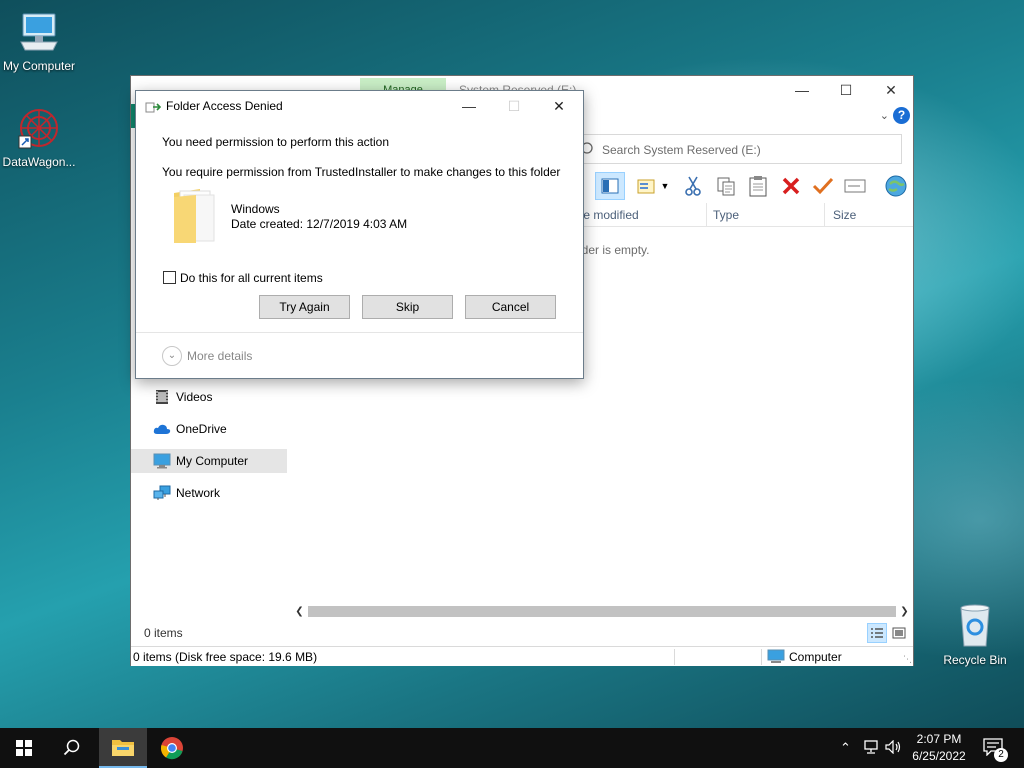  I want to click on search-button, so click(72, 748).